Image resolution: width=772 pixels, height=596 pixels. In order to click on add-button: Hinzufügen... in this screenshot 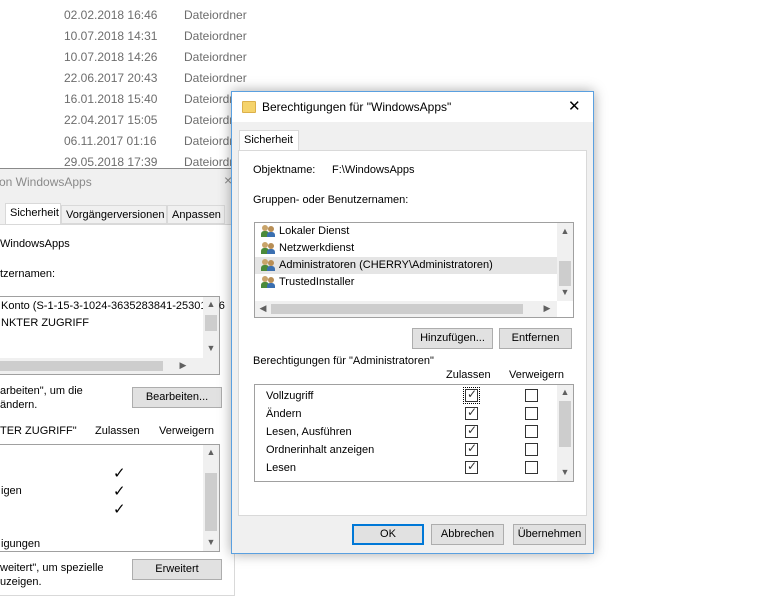, I will do `click(452, 338)`.